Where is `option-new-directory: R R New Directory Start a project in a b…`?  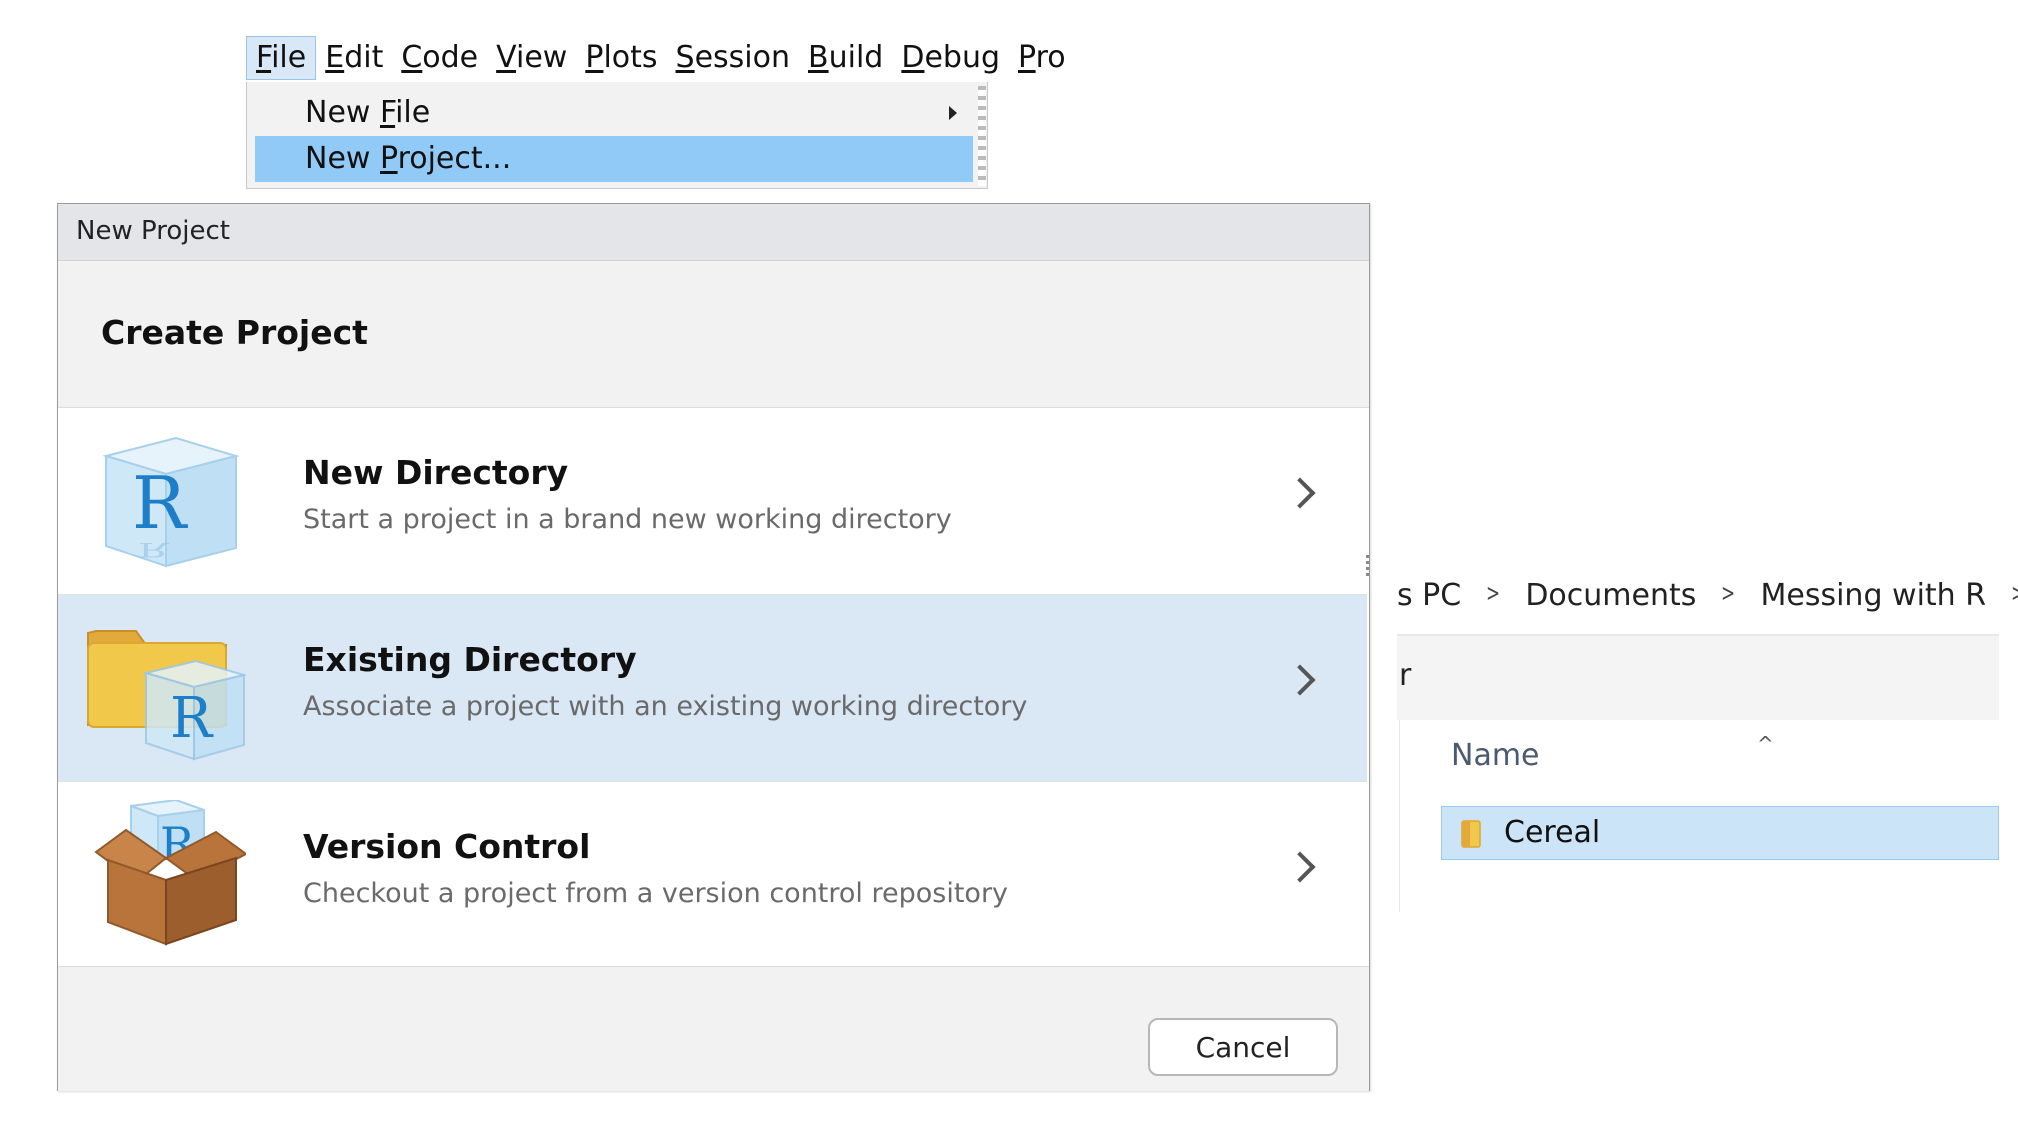
option-new-directory: R R New Directory Start a project in a b… is located at coordinates (712, 501).